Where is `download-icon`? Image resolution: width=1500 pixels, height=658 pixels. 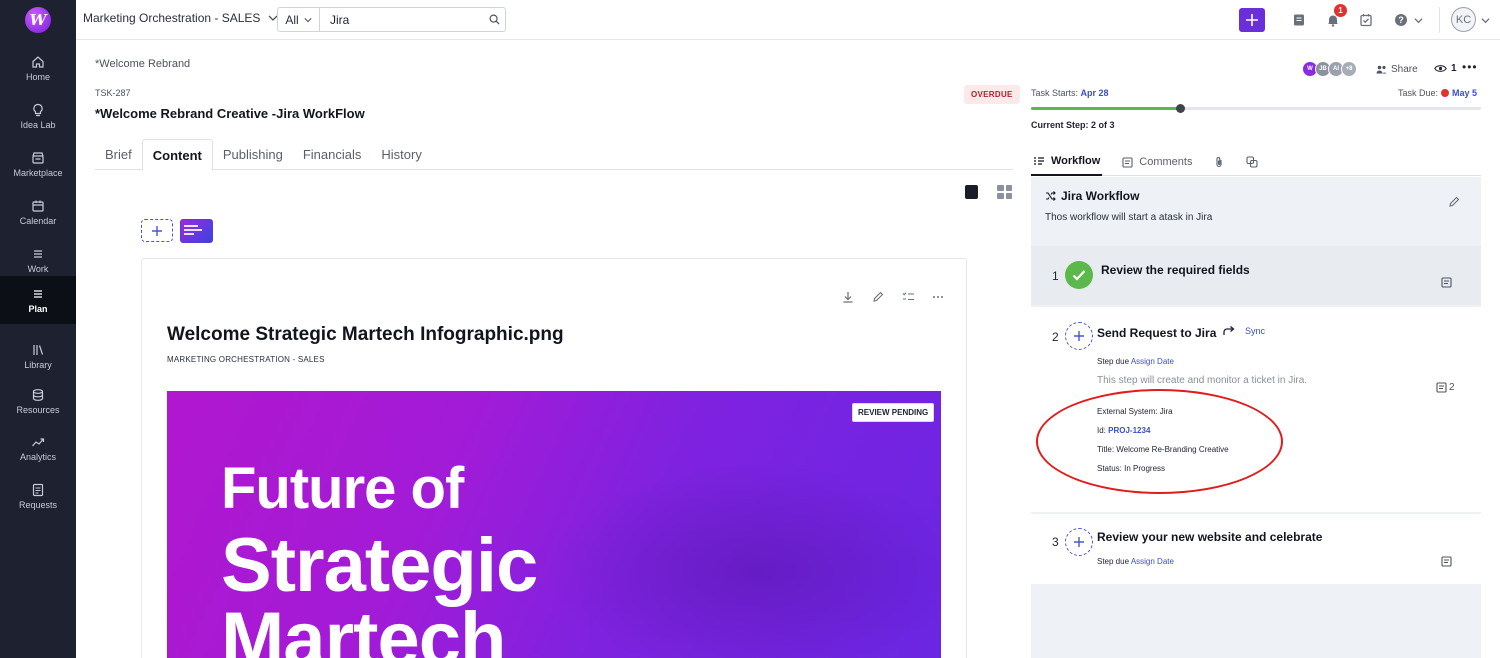 download-icon is located at coordinates (848, 297).